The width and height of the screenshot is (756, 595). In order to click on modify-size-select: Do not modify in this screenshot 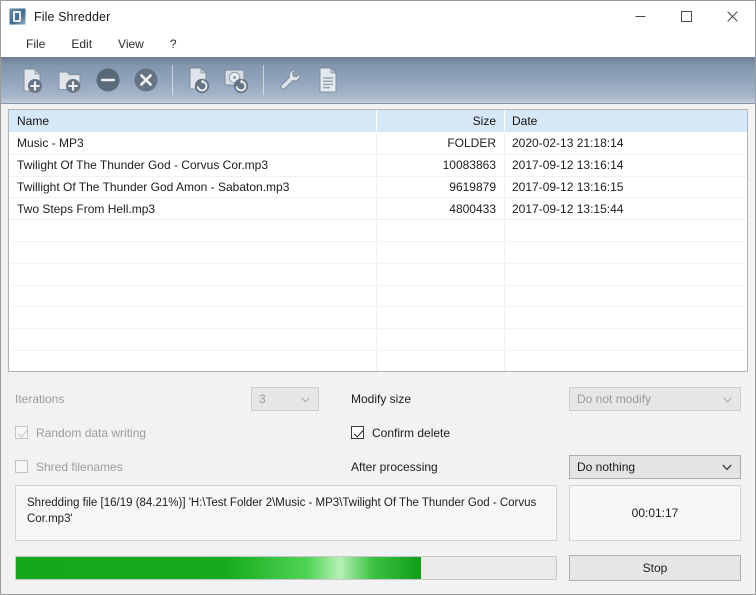, I will do `click(655, 399)`.